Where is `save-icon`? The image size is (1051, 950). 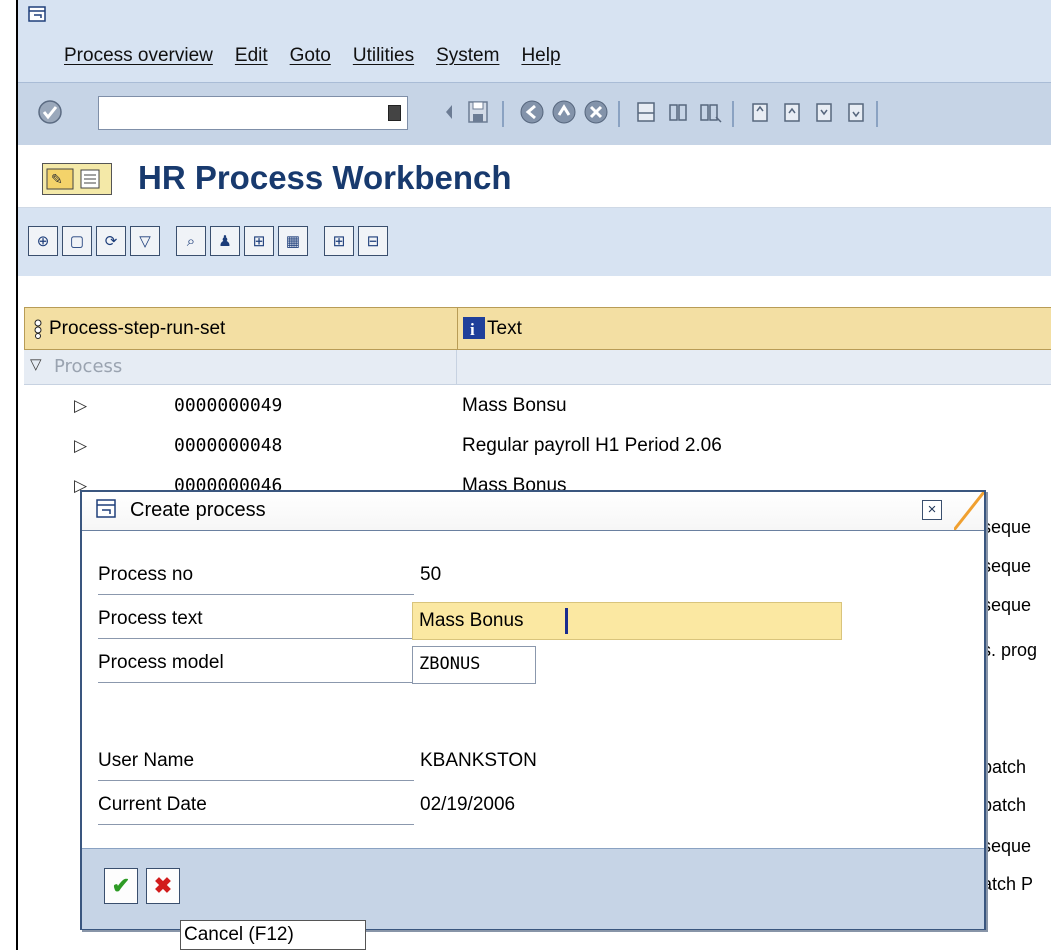
save-icon is located at coordinates (478, 112).